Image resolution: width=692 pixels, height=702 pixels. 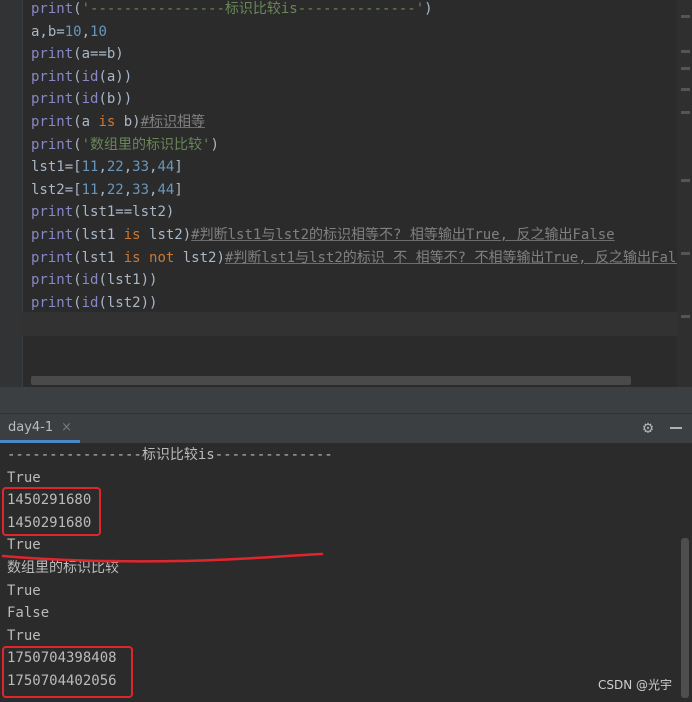 I want to click on code-token: #判断lst1与lst2的标识相等不? 相等输出True, 反之输出False, so click(x=403, y=234).